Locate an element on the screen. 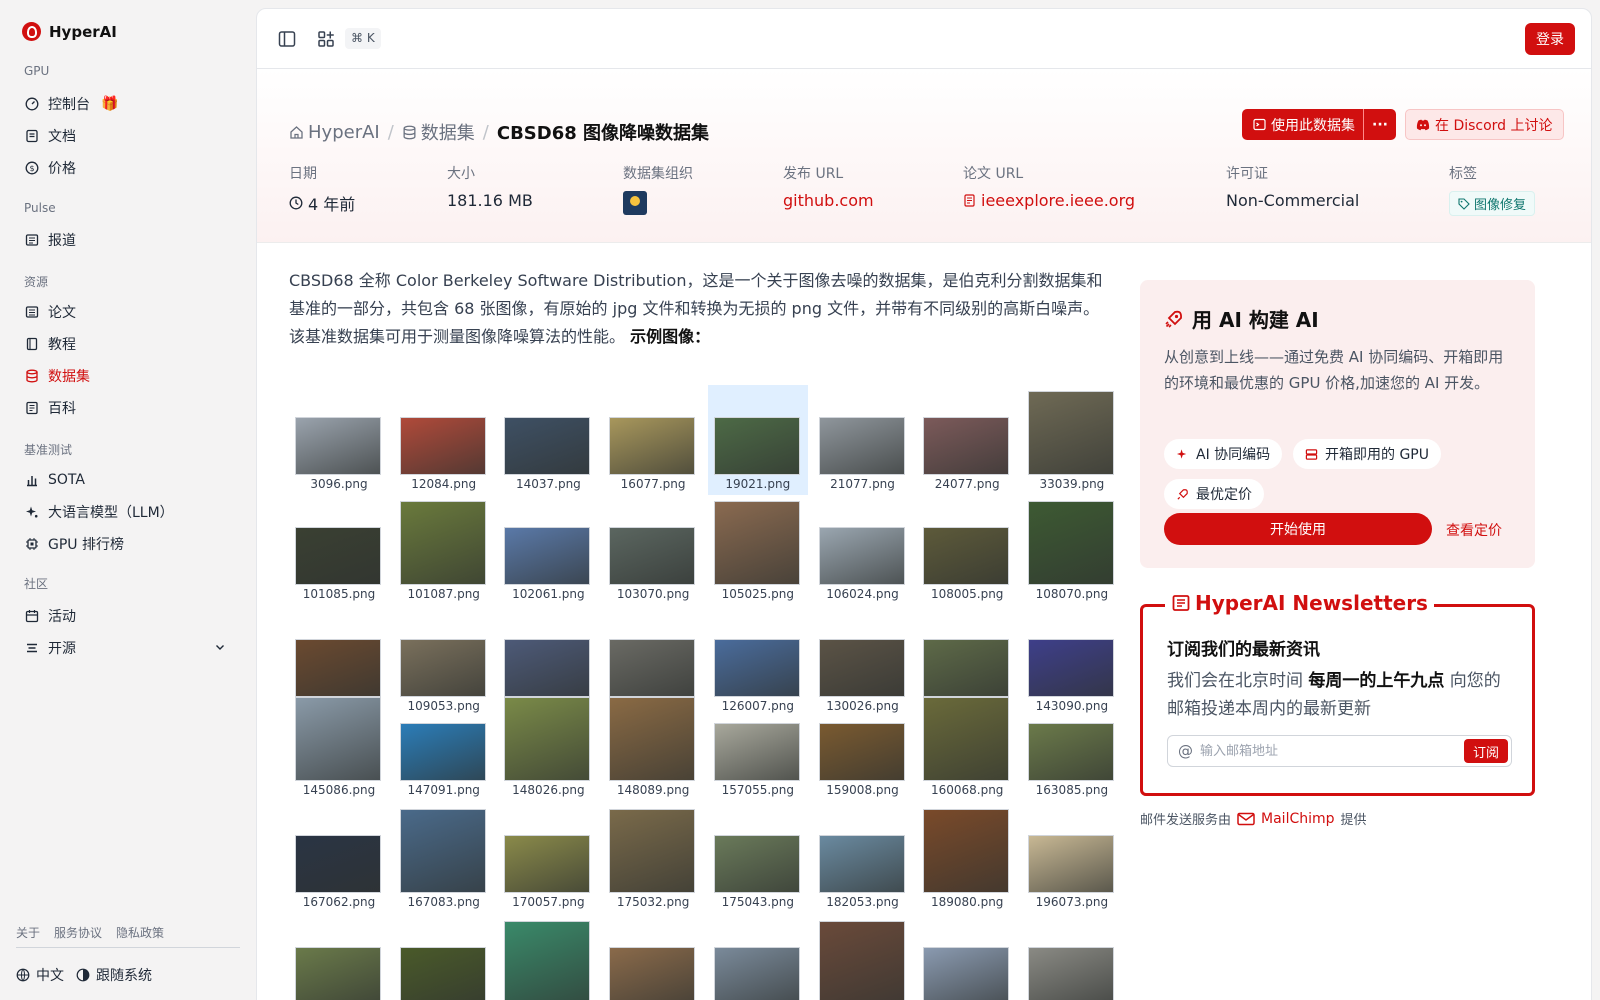 This screenshot has height=1000, width=1600. sidebar-item-tutorials: 教程 is located at coordinates (127, 344).